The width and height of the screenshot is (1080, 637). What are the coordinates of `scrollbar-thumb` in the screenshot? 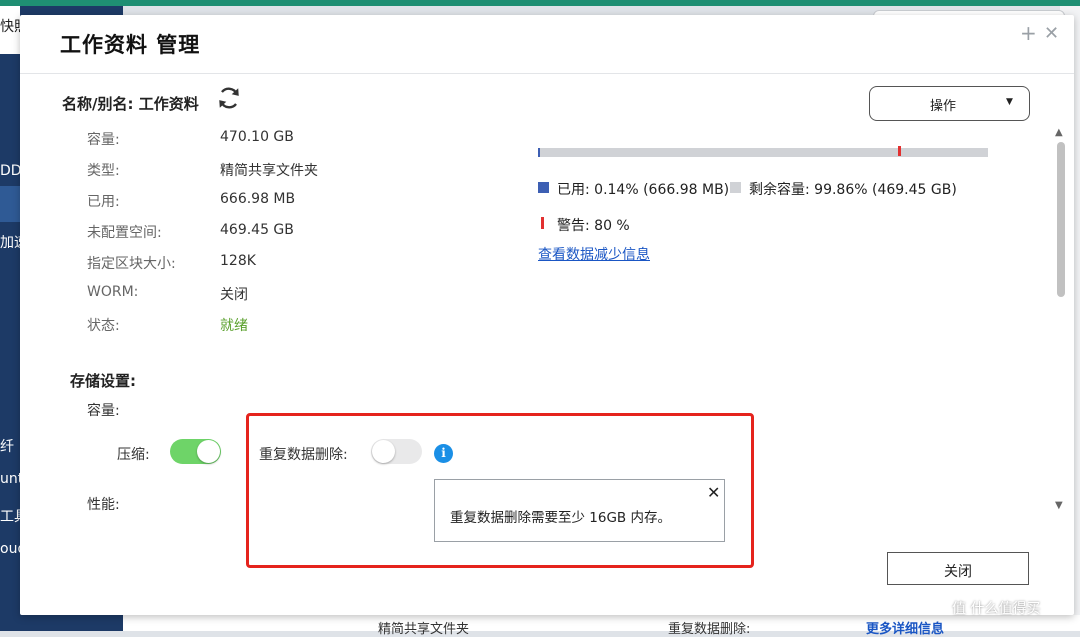 It's located at (1061, 219).